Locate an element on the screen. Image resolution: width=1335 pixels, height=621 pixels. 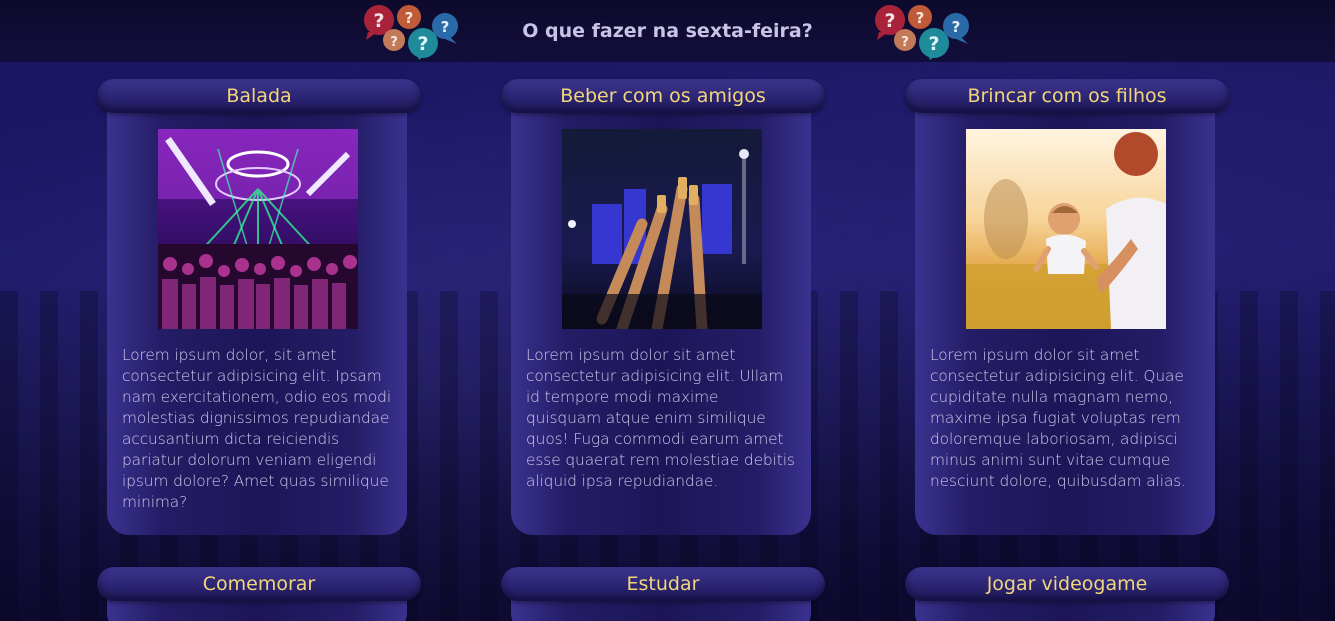
card-header: Estudar is located at coordinates (663, 584).